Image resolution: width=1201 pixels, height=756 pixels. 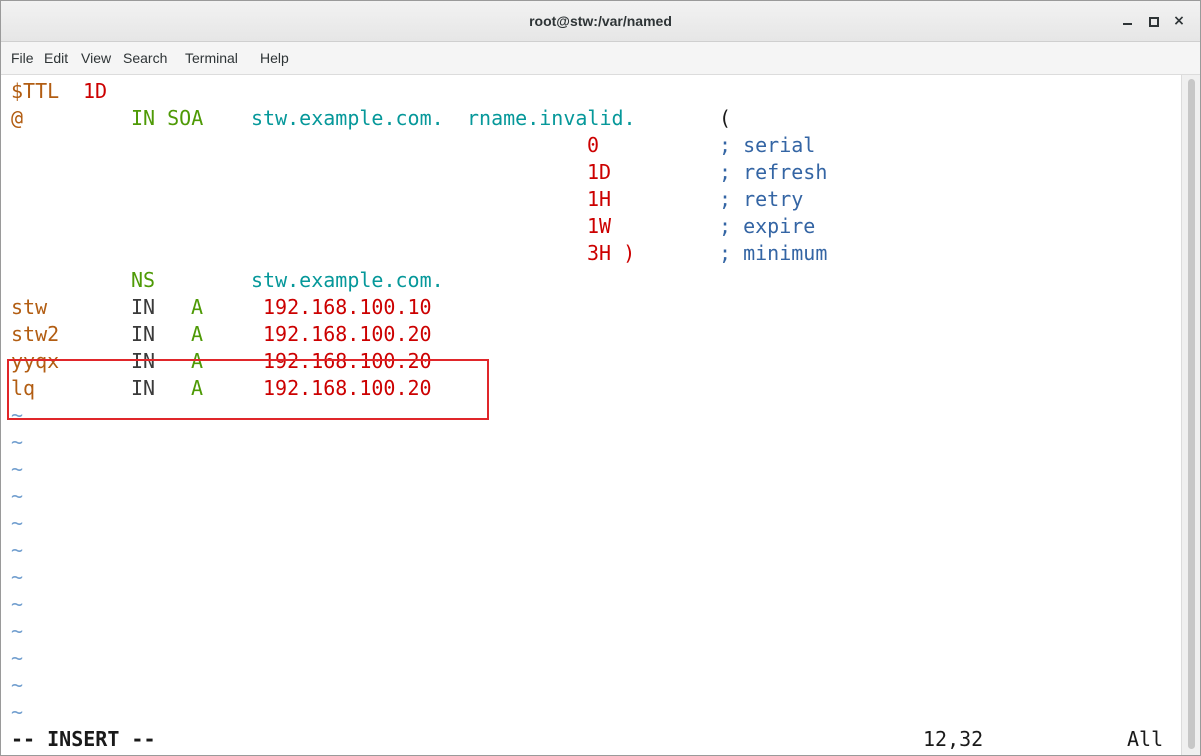 I want to click on soa-owner: @, so click(x=17, y=118).